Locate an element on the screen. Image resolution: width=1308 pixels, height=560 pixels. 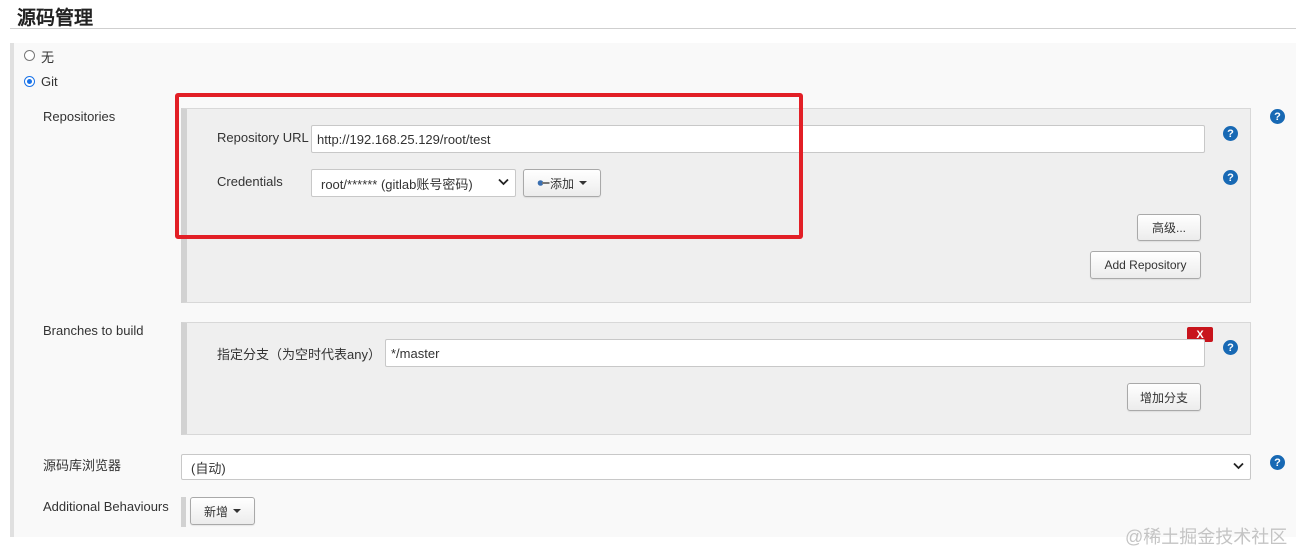
highlight-box is located at coordinates (489, 166).